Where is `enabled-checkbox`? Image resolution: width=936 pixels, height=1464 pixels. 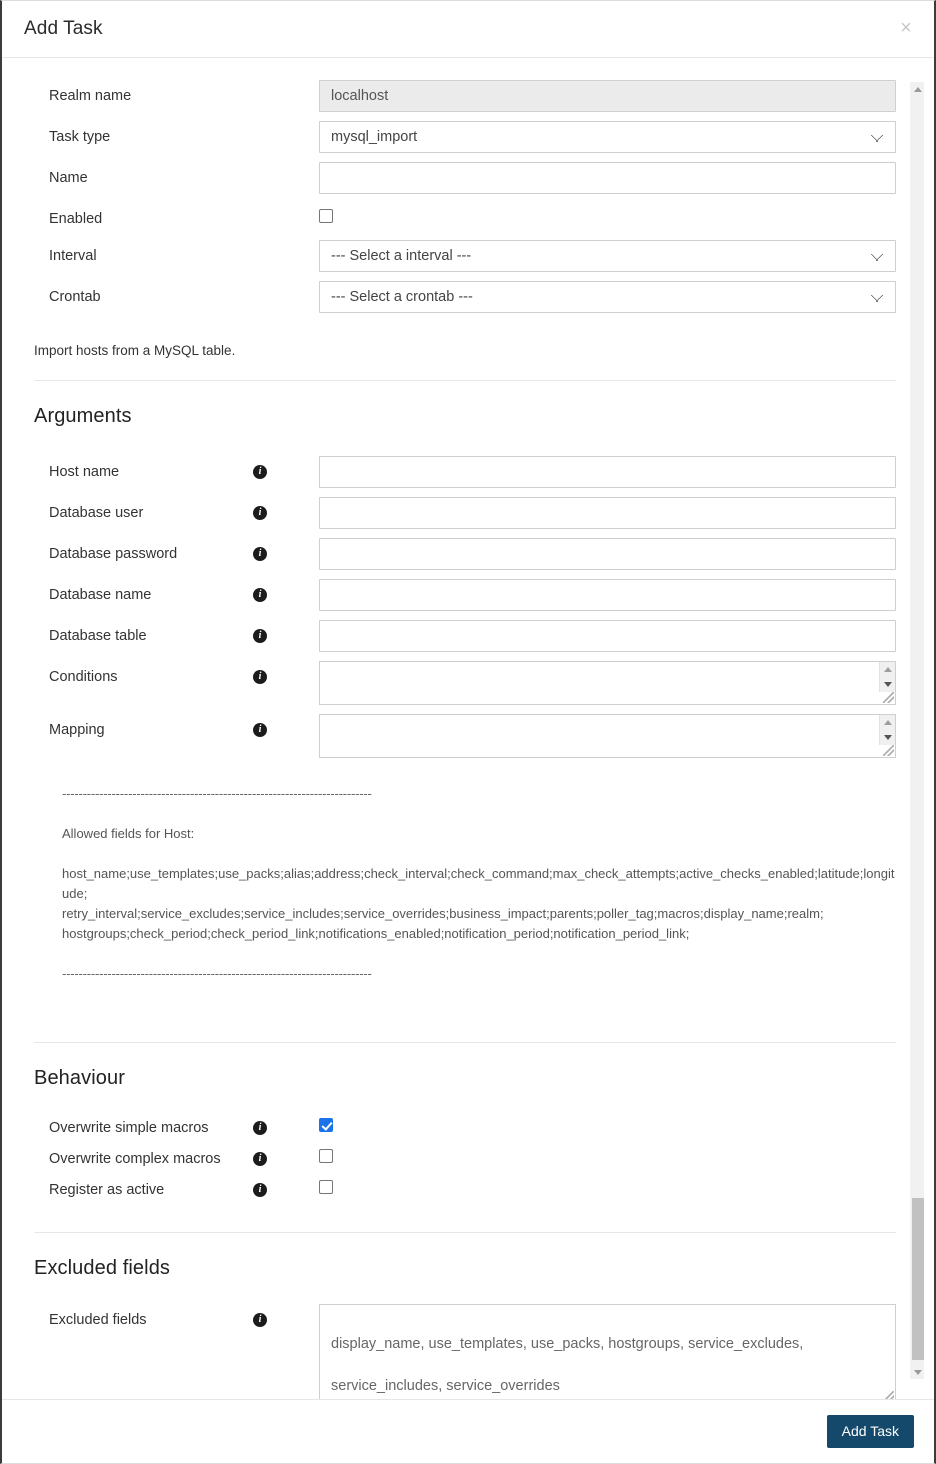
enabled-checkbox is located at coordinates (326, 216).